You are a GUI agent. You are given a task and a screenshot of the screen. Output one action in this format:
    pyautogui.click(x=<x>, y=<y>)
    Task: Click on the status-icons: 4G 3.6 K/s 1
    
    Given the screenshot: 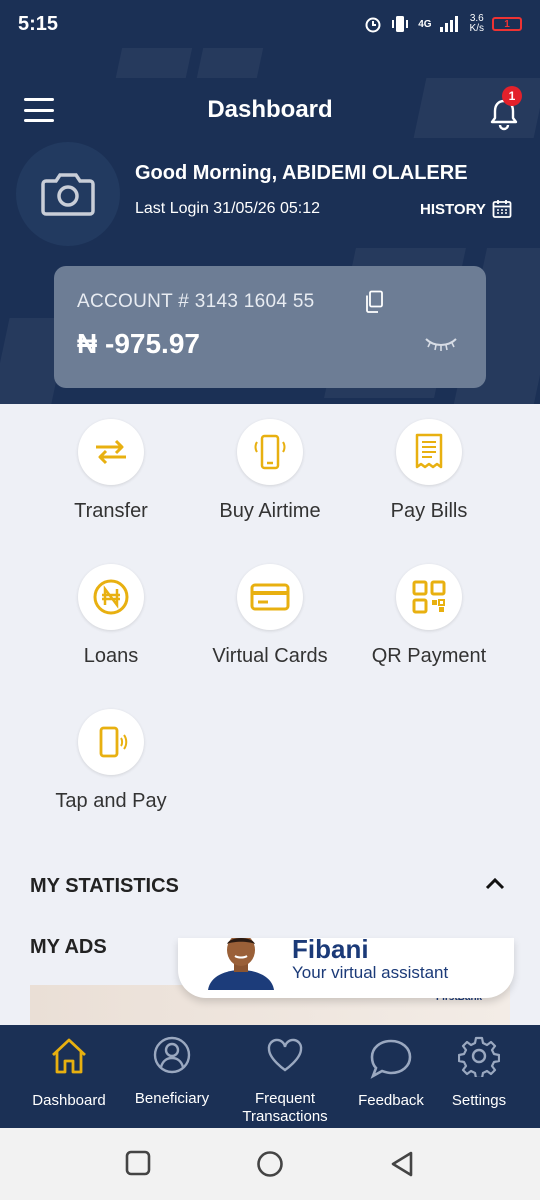 What is the action you would take?
    pyautogui.click(x=443, y=24)
    